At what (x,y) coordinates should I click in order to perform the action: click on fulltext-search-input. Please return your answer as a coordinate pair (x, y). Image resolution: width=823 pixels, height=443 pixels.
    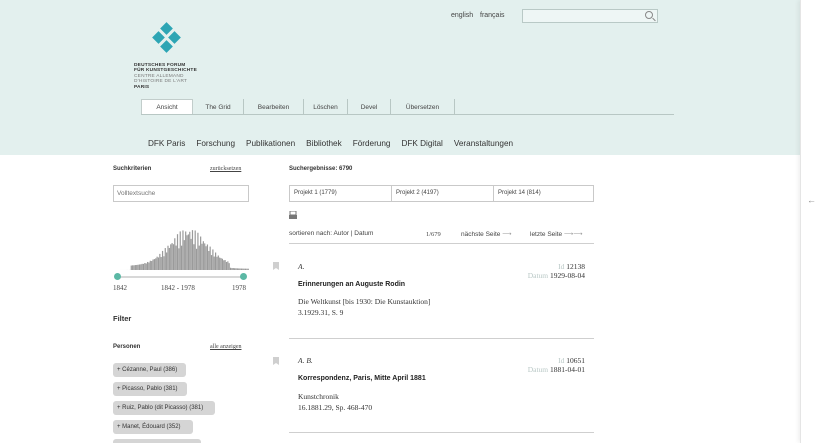
    Looking at the image, I should click on (181, 193).